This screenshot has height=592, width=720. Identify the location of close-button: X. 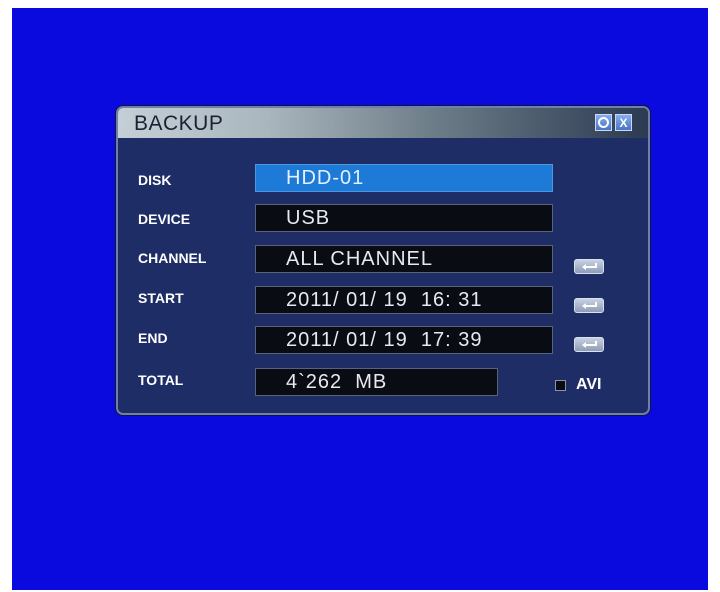
(623, 122).